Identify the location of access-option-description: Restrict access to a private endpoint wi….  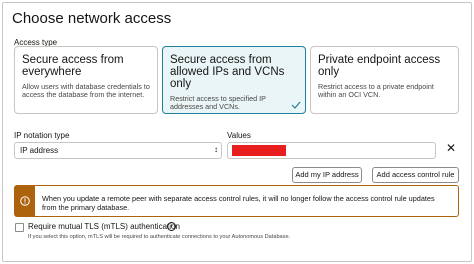
(376, 91).